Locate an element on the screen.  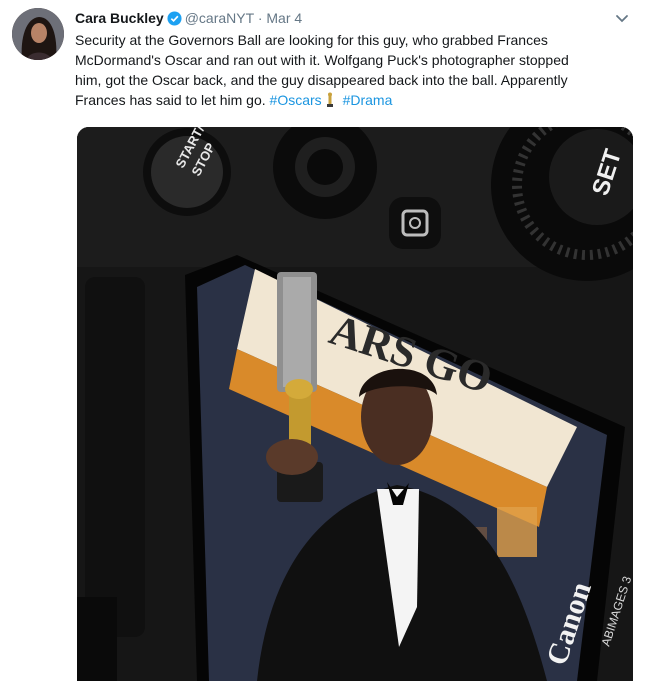
tweet-header: Cara Buckley @caraNYT · Mar 4 is located at coordinates (188, 18).